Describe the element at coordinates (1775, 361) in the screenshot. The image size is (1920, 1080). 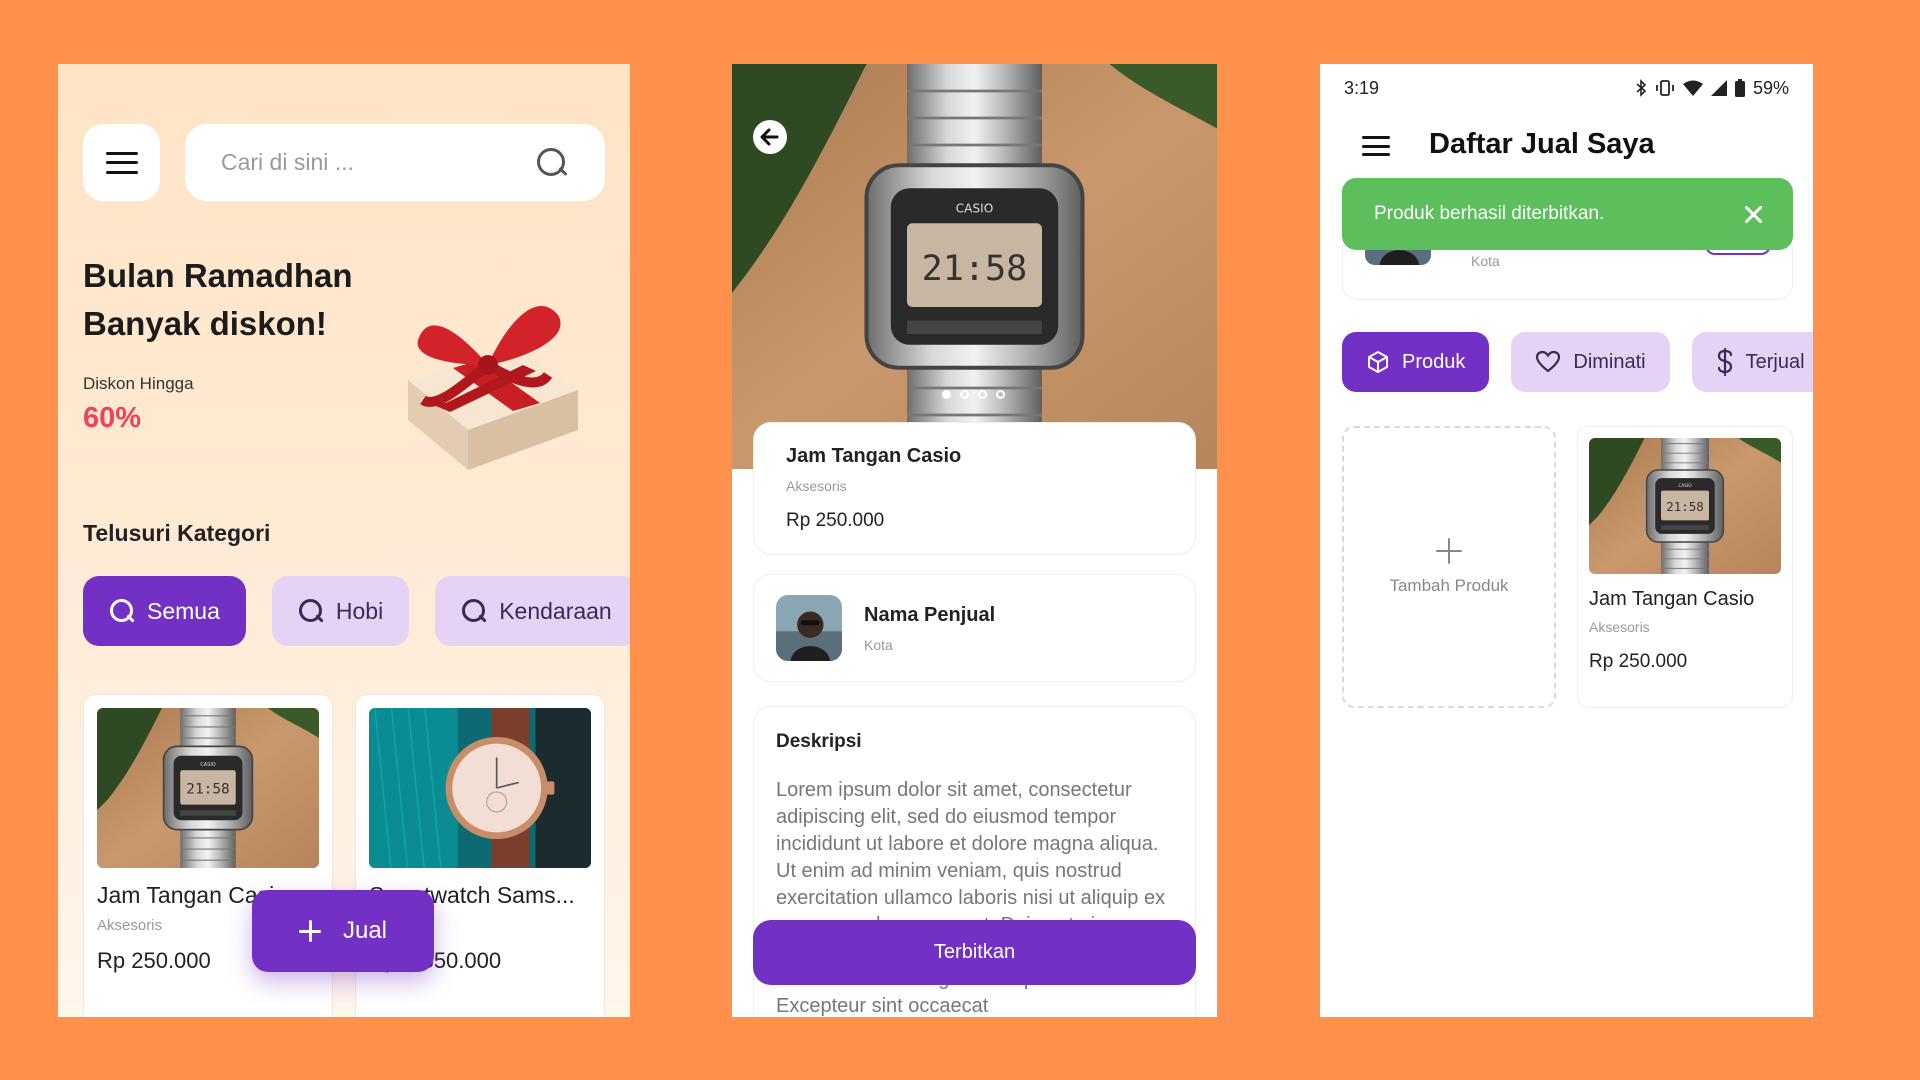
I see `tab-label: Terjual` at that location.